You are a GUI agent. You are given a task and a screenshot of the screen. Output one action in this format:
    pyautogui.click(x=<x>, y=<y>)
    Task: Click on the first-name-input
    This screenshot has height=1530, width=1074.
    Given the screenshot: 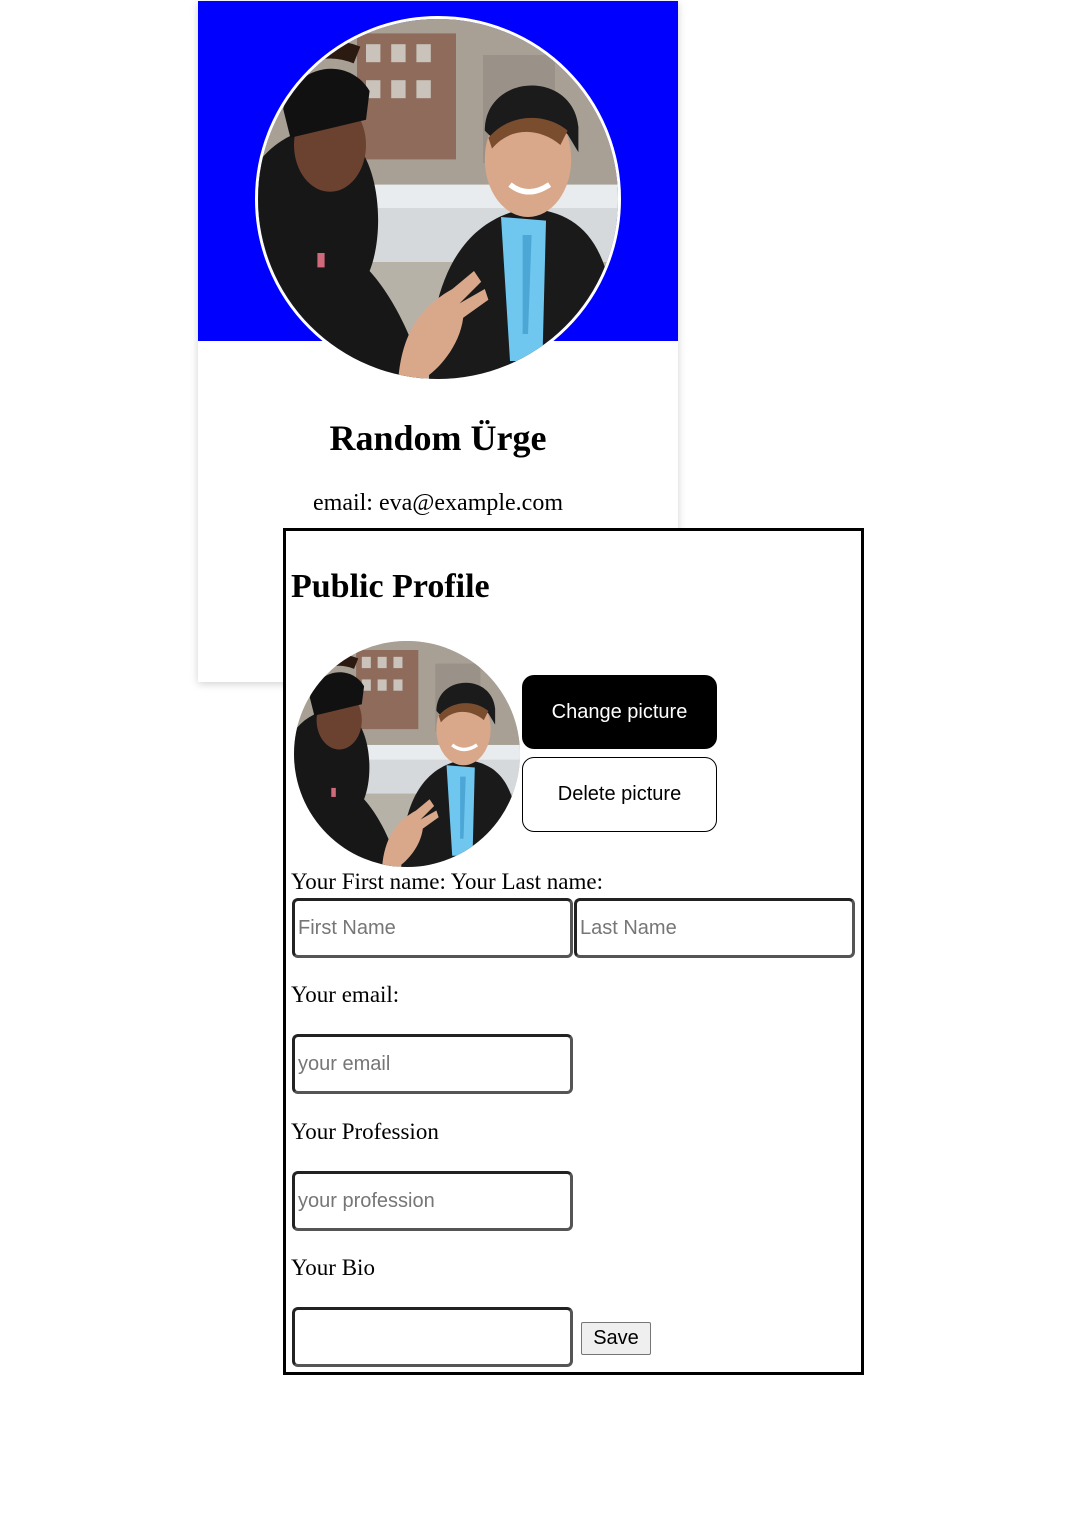 What is the action you would take?
    pyautogui.click(x=432, y=928)
    